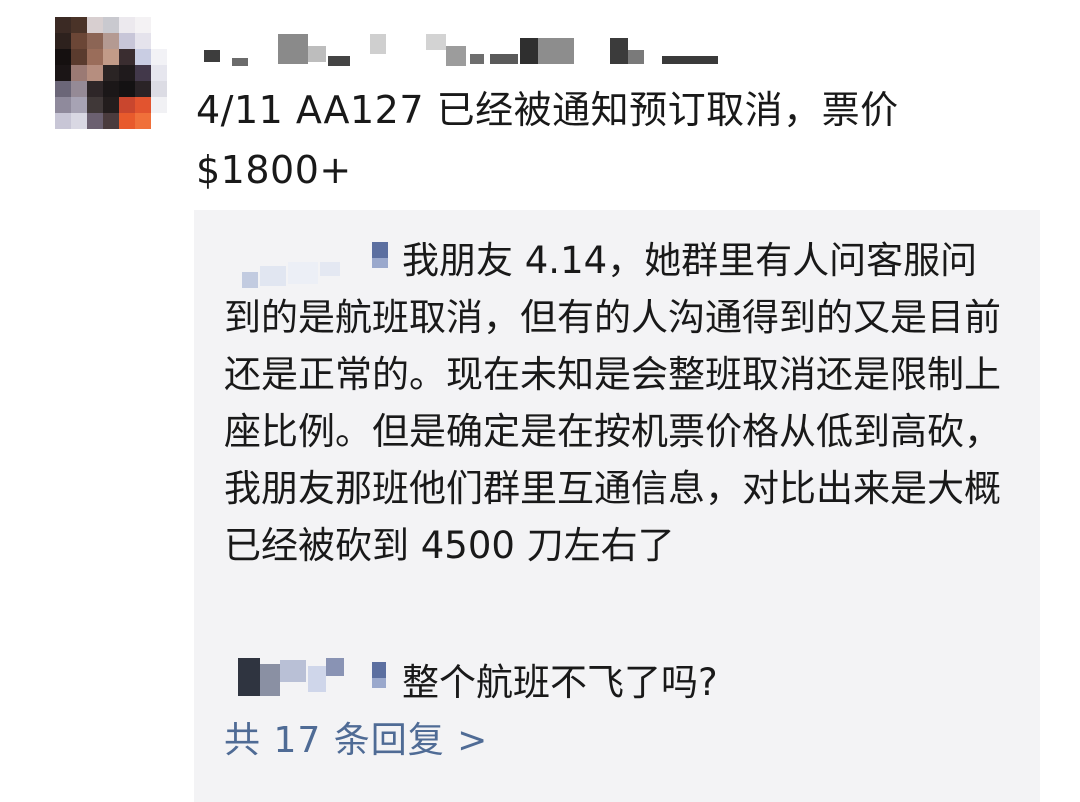 The width and height of the screenshot is (1080, 802). I want to click on reply-text-first: 我朋友 4.14，她群里有人问客服问, so click(690, 260).